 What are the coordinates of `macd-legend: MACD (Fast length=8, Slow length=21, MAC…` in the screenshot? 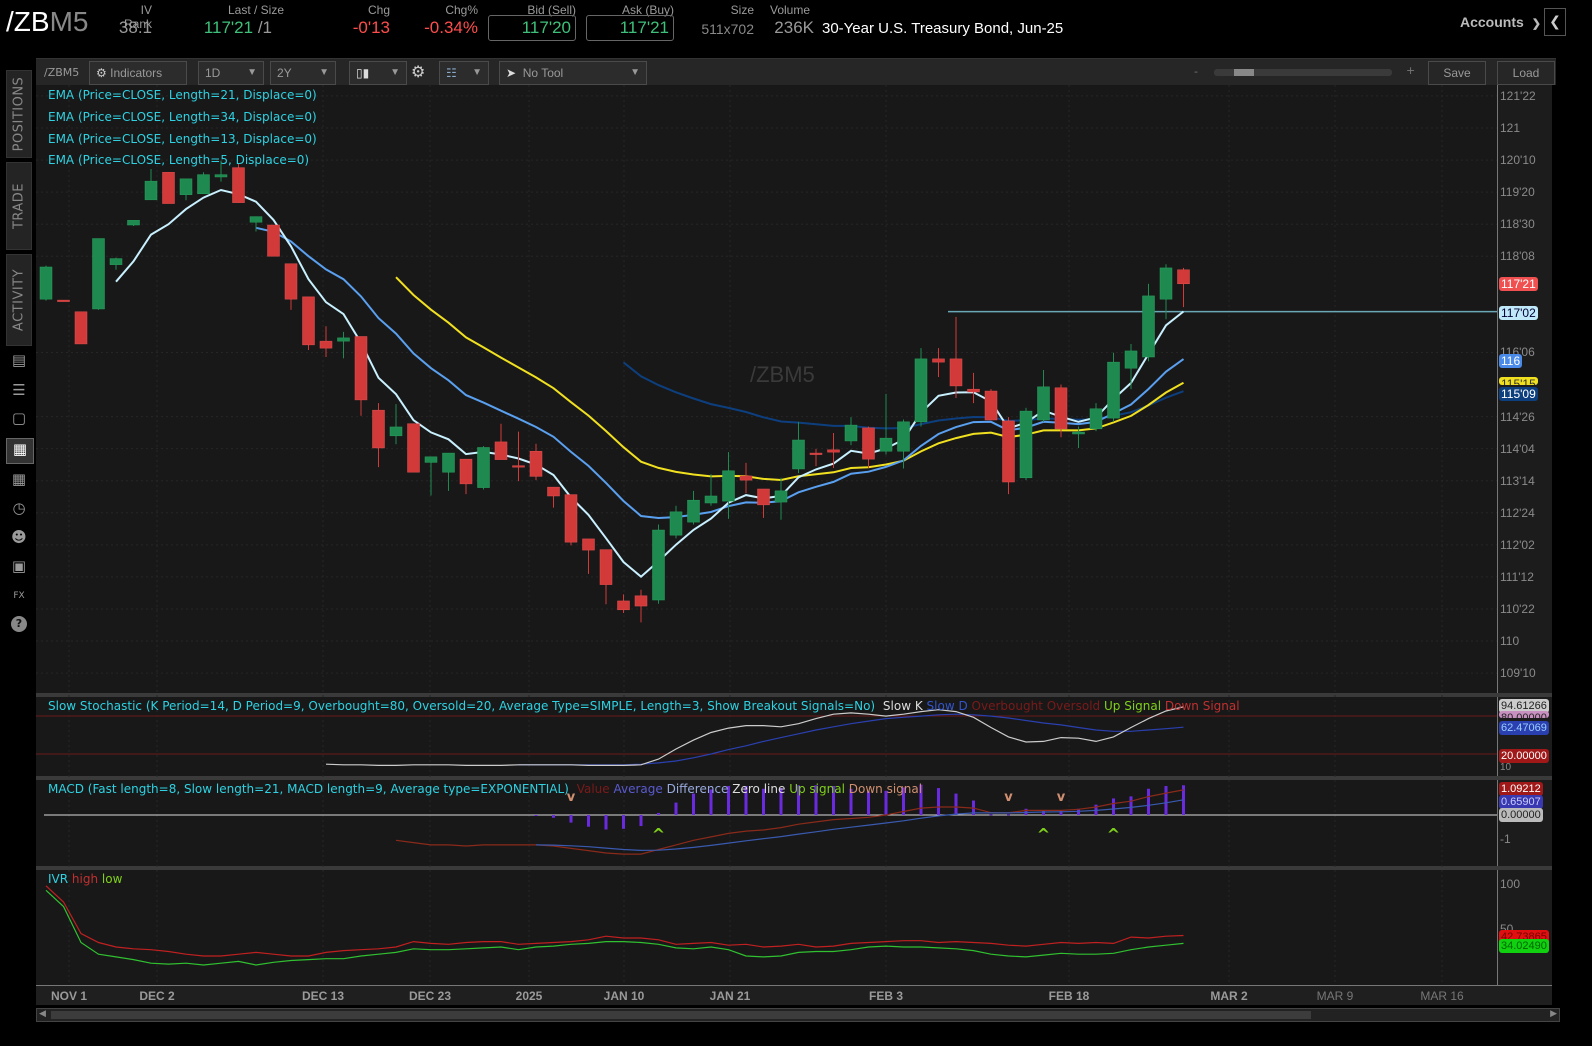 It's located at (485, 789).